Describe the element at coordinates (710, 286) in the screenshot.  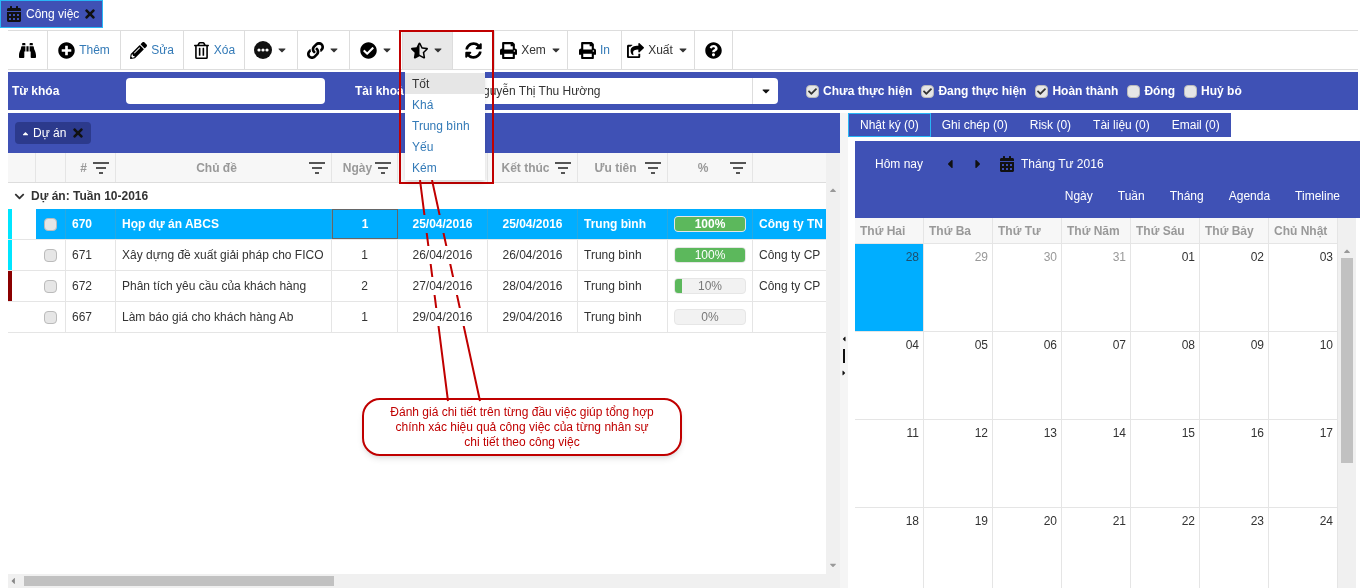
I see `progress-label: 10%` at that location.